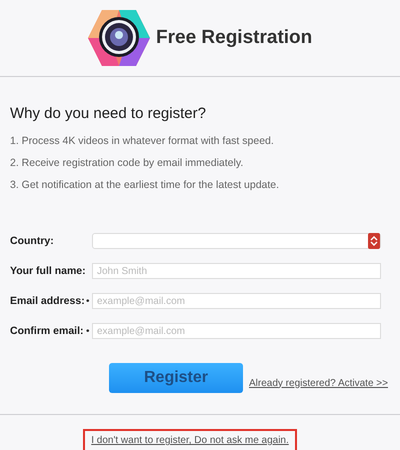 This screenshot has width=400, height=450. Describe the element at coordinates (47, 331) in the screenshot. I see `field-label: Confirm email:` at that location.